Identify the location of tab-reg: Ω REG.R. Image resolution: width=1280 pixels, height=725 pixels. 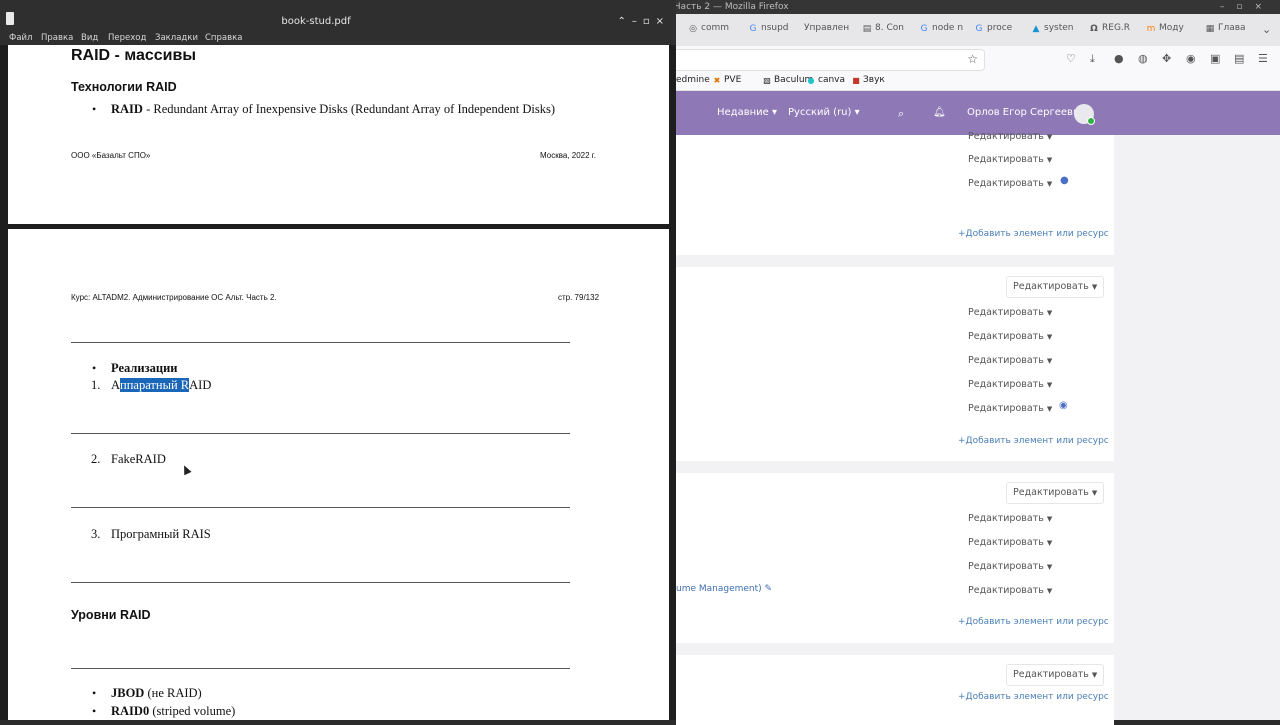
(1109, 28).